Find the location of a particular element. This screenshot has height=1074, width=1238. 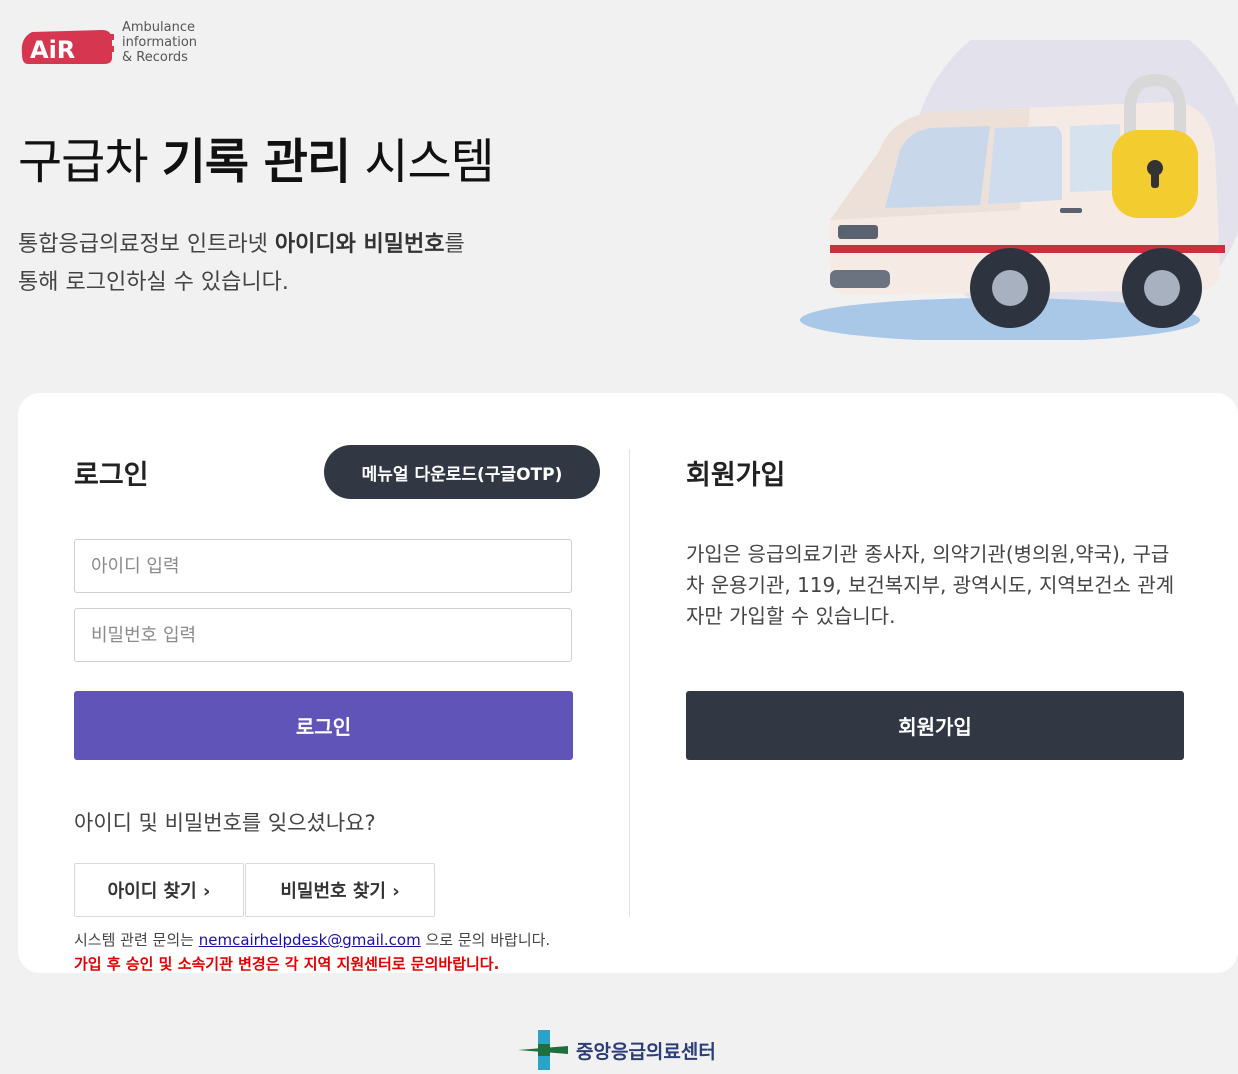

org-cross-icon is located at coordinates (543, 1050).